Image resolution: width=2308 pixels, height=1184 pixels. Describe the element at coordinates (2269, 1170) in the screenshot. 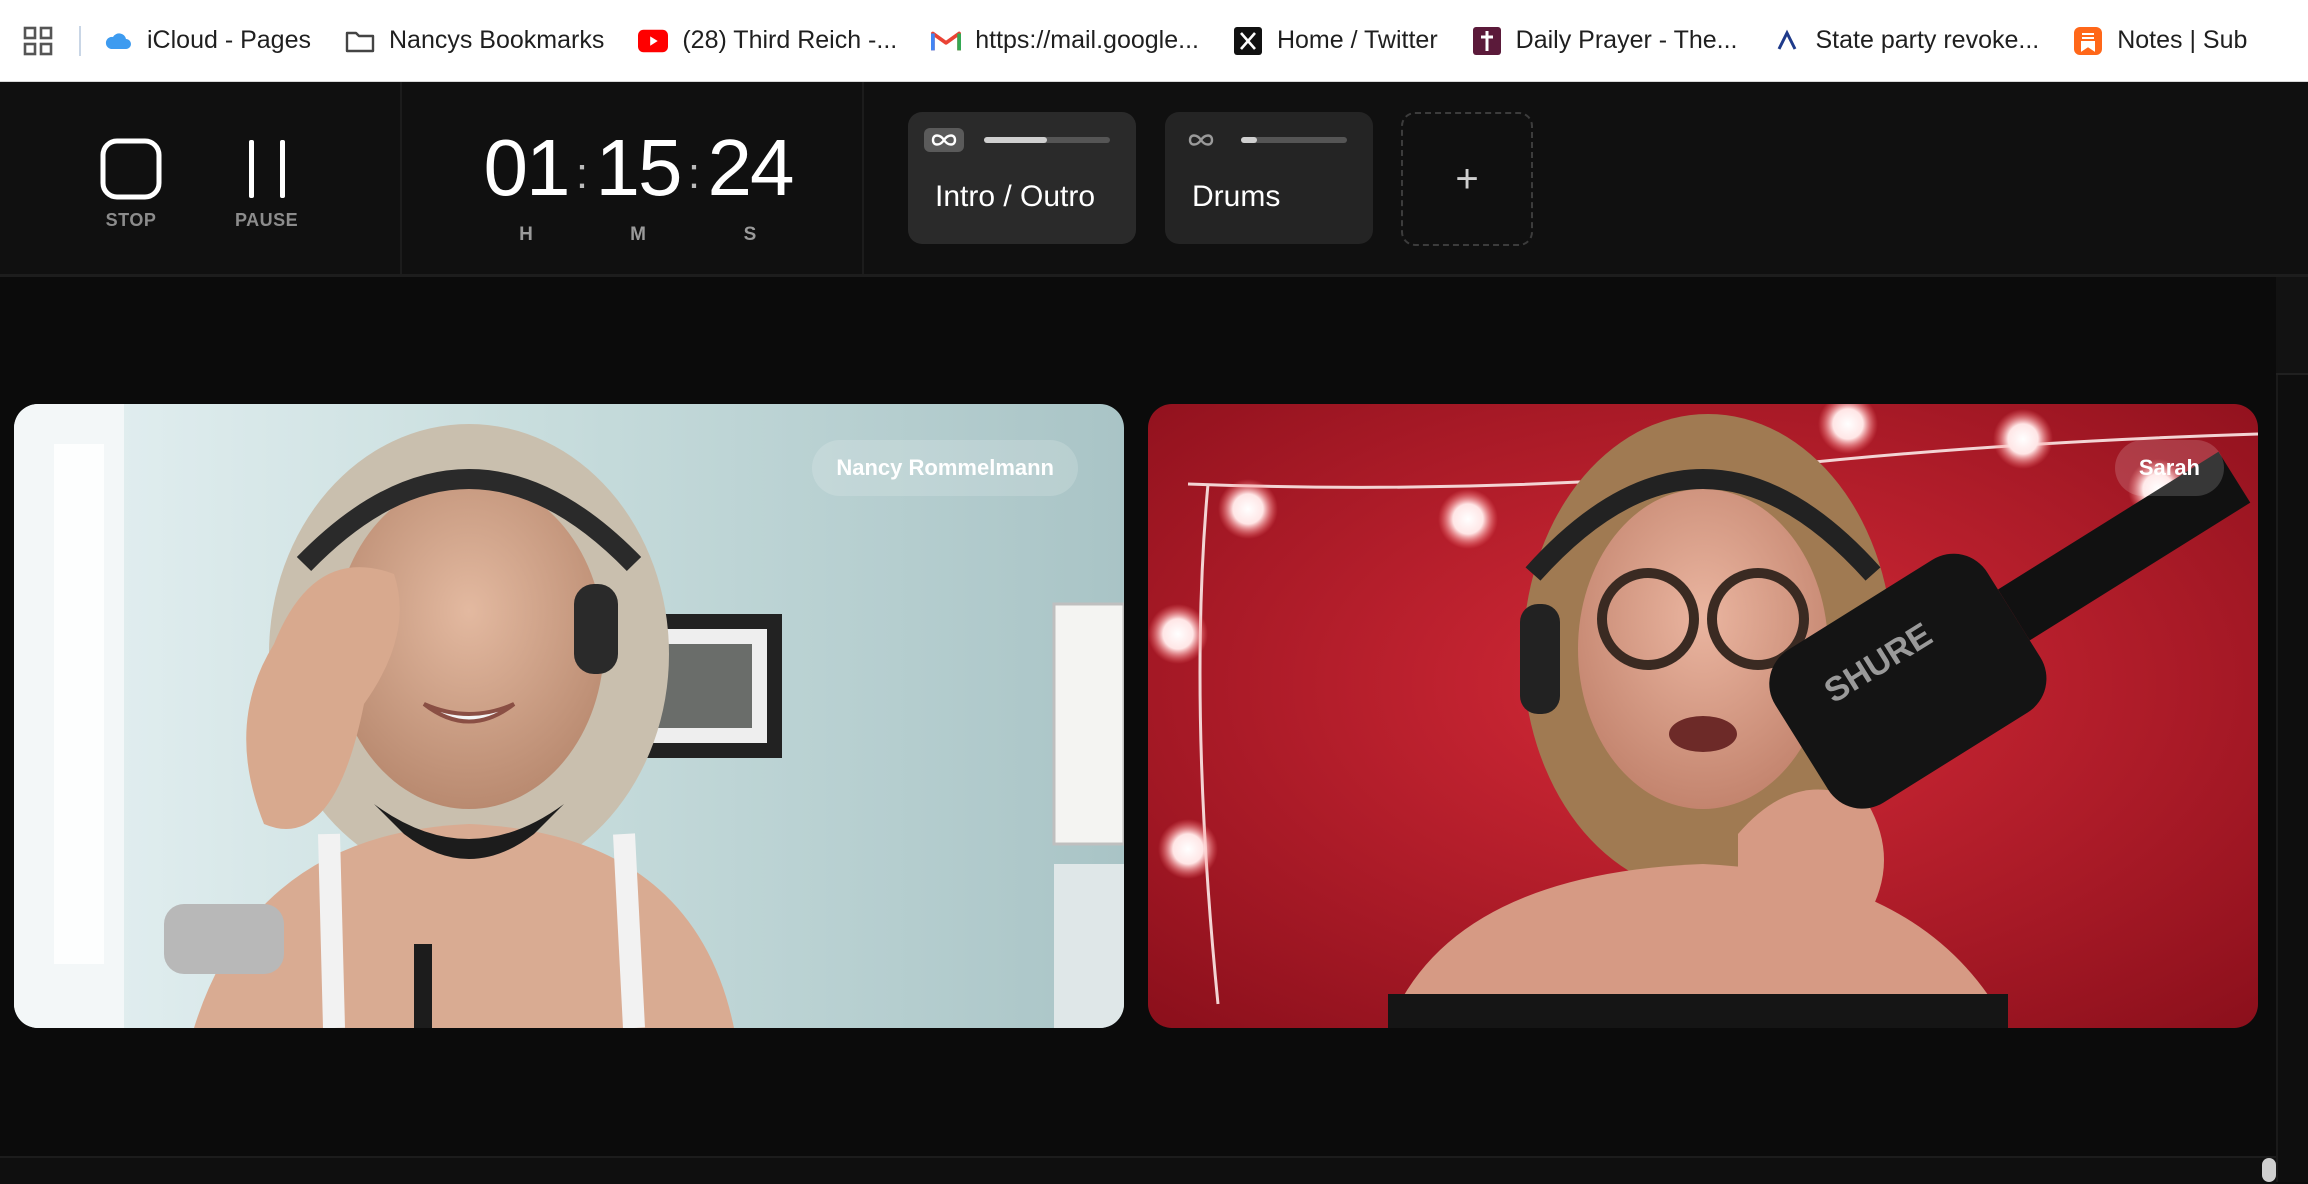

I see `scrollbar-thumb` at that location.